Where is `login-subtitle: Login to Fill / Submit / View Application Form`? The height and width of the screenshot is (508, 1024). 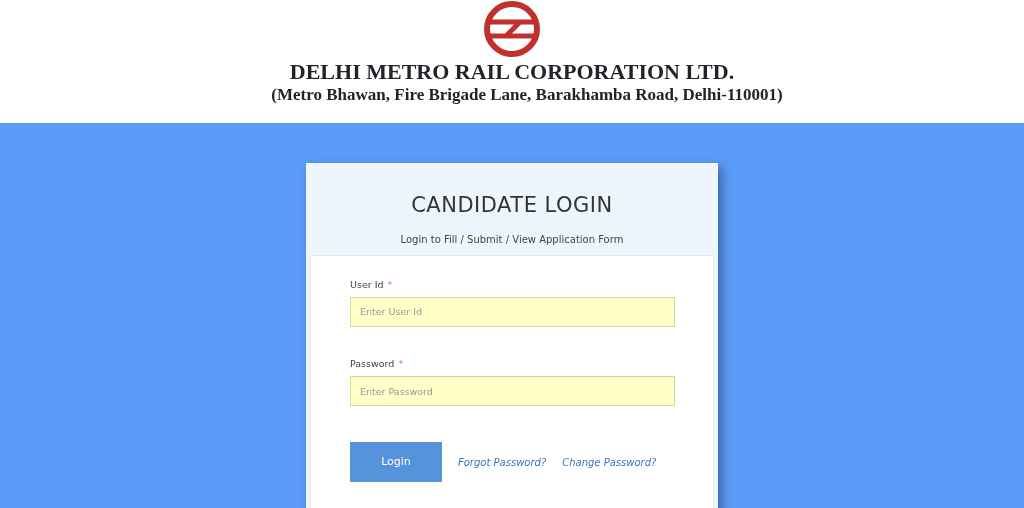
login-subtitle: Login to Fill / Submit / View Application Form is located at coordinates (512, 239).